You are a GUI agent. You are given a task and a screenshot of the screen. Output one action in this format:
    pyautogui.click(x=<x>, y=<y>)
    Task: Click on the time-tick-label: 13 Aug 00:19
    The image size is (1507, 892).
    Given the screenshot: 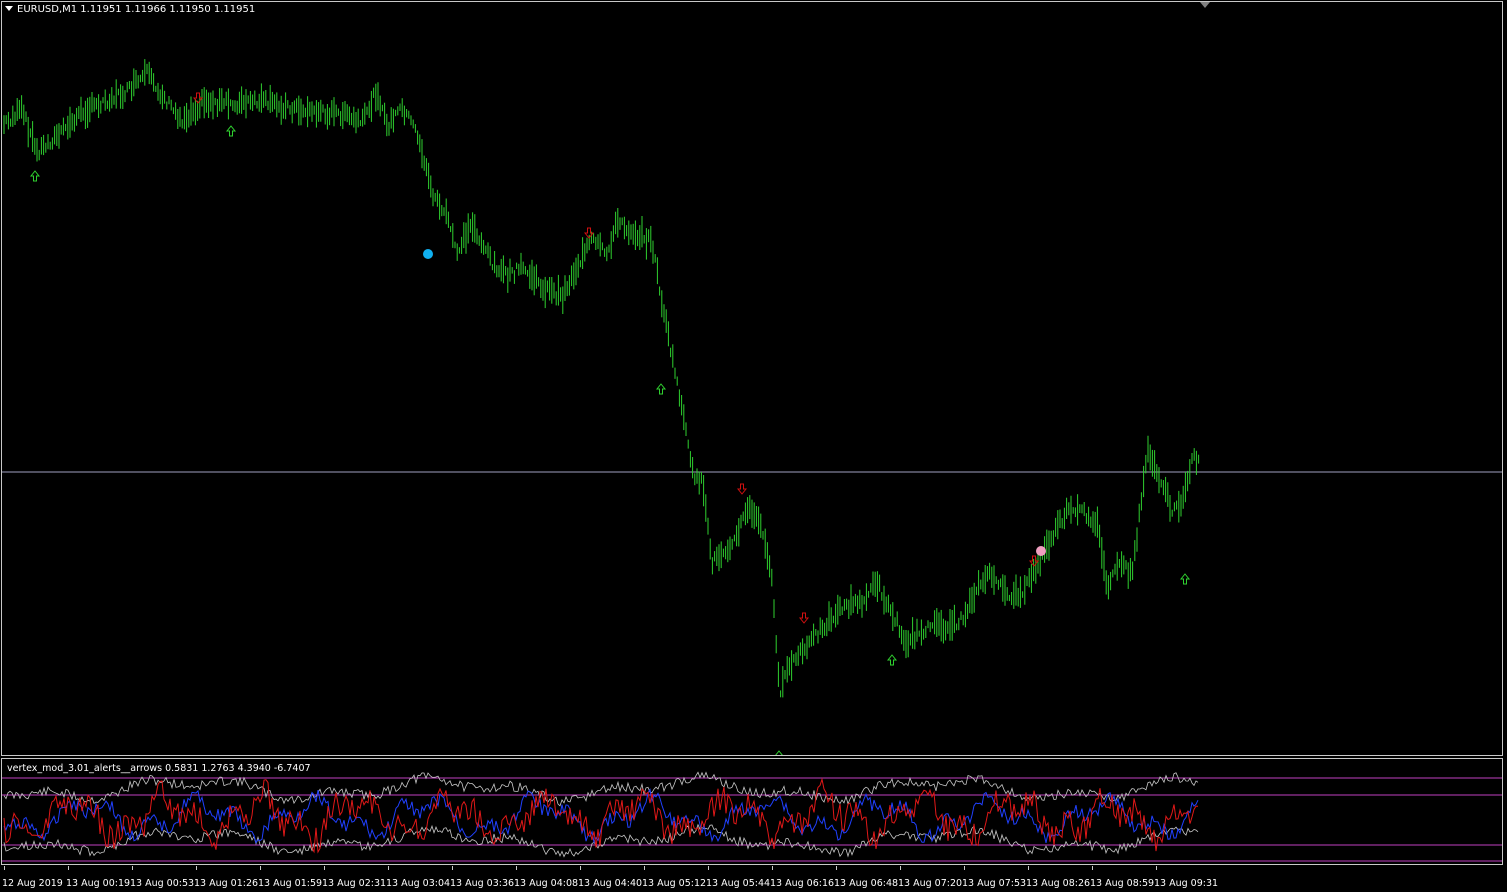 What is the action you would take?
    pyautogui.click(x=98, y=883)
    